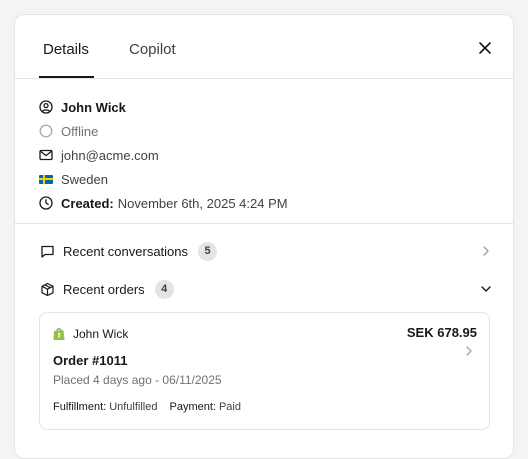  Describe the element at coordinates (164, 289) in the screenshot. I see `orders-count-badge: 4` at that location.